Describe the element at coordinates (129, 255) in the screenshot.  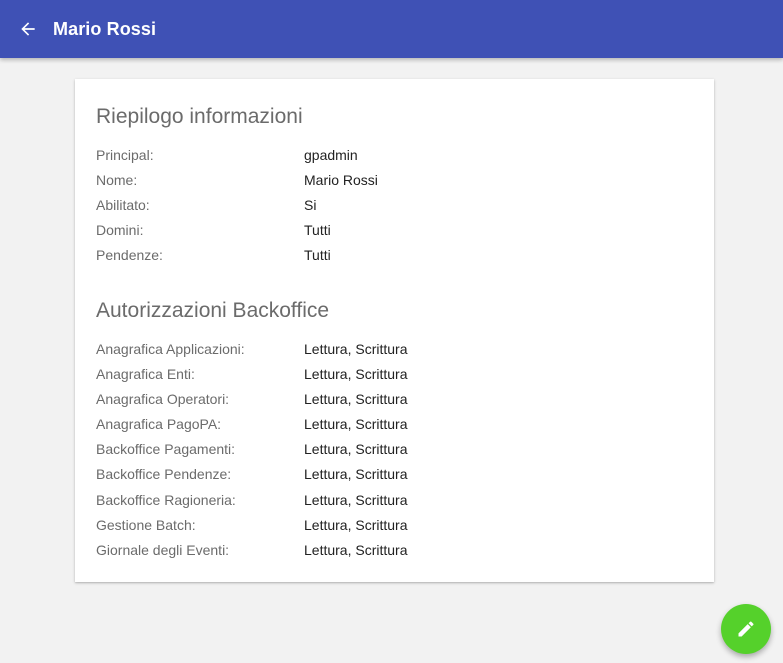
I see `info-label: Pendenze:` at that location.